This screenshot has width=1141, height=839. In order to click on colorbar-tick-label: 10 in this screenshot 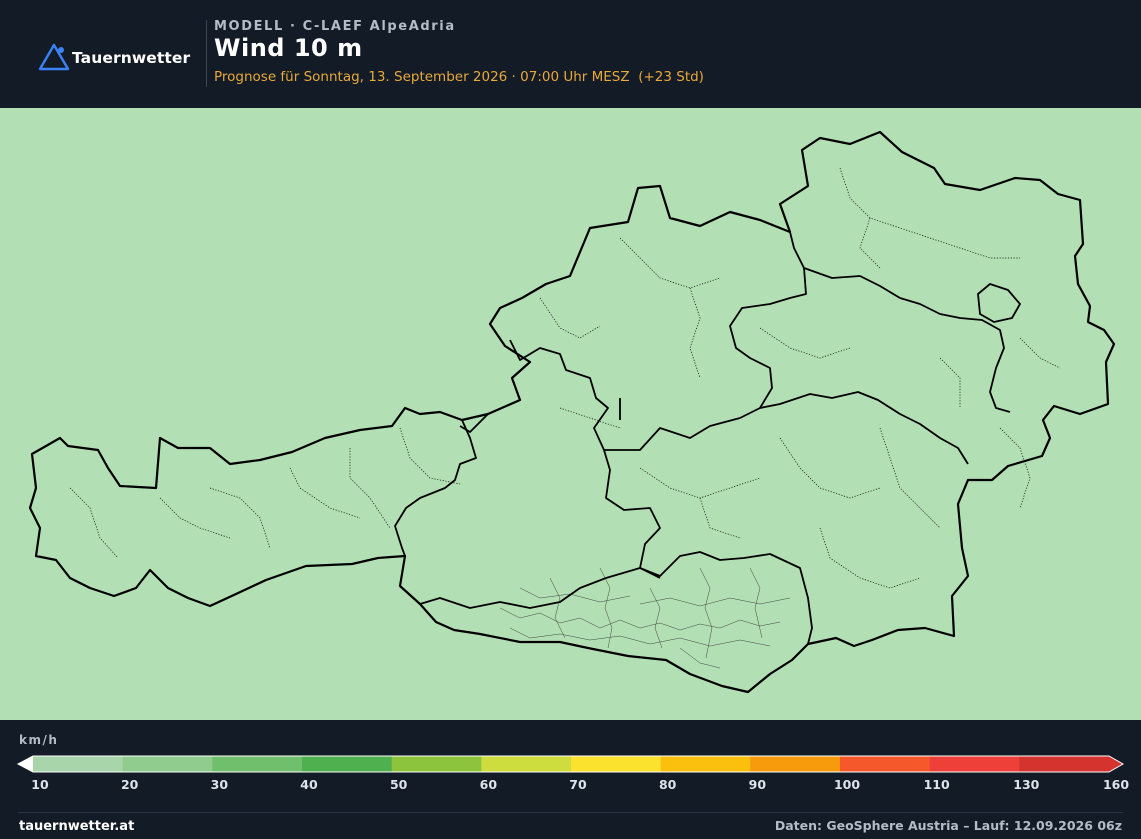, I will do `click(40, 784)`.